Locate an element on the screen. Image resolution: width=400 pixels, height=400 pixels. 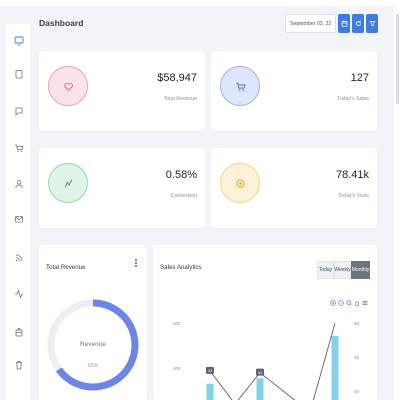
y2-axis-tick-label: 45 is located at coordinates (357, 357).